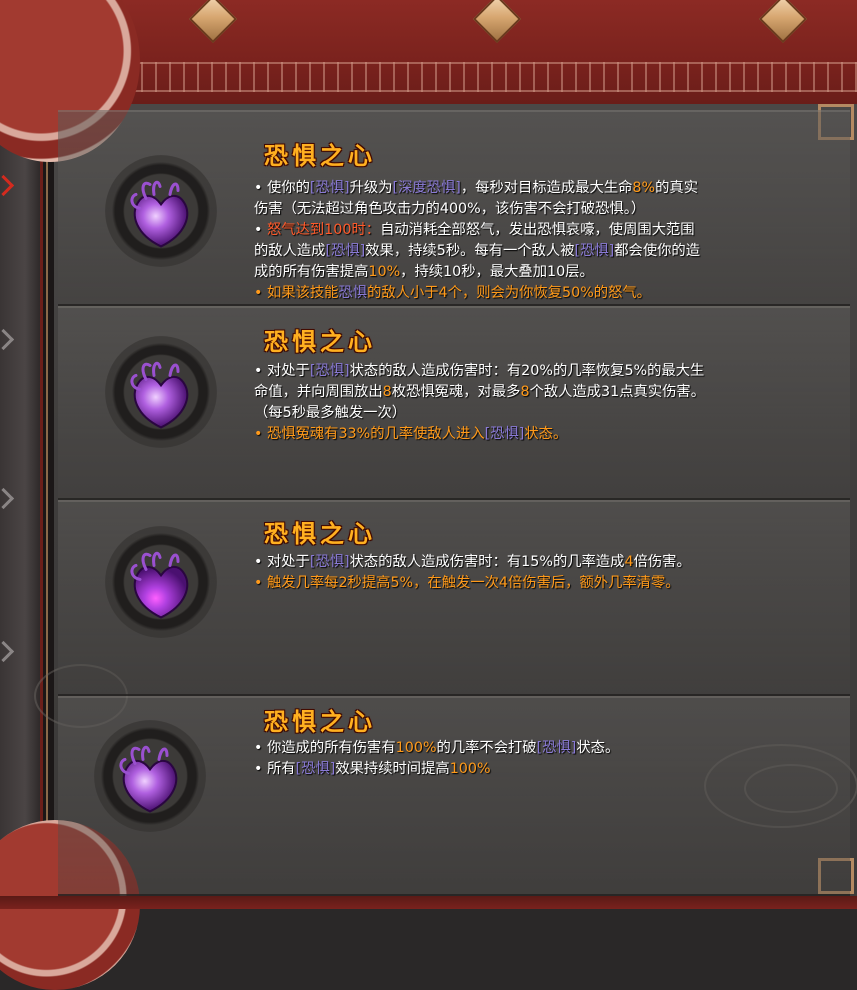  Describe the element at coordinates (282, 188) in the screenshot. I see `description-text: • 使你的` at that location.